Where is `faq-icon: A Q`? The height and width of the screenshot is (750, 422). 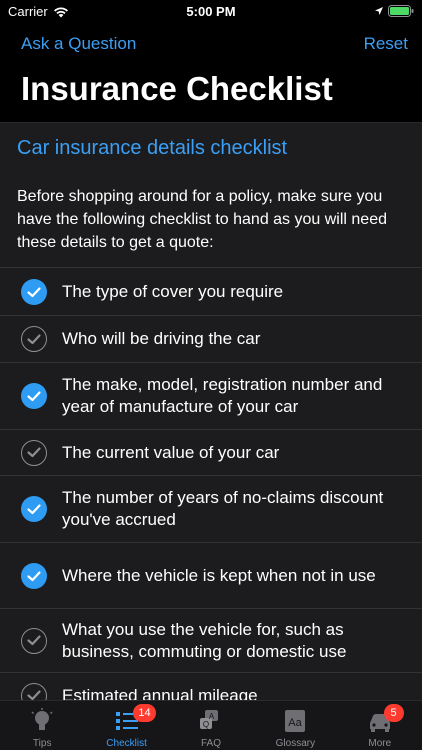
faq-icon: A Q is located at coordinates (208, 719).